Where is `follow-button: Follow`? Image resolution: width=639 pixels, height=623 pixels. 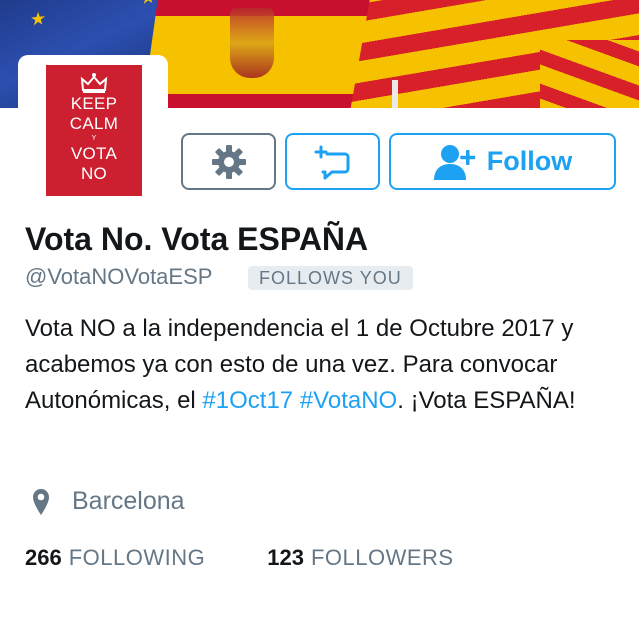 follow-button: Follow is located at coordinates (502, 161).